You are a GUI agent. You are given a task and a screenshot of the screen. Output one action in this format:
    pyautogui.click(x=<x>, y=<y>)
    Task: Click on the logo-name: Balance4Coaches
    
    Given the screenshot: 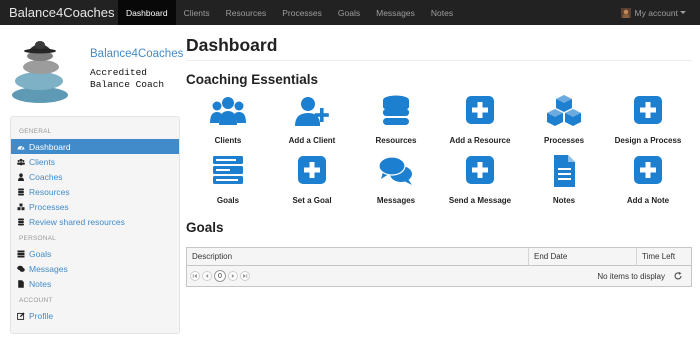 What is the action you would take?
    pyautogui.click(x=137, y=54)
    